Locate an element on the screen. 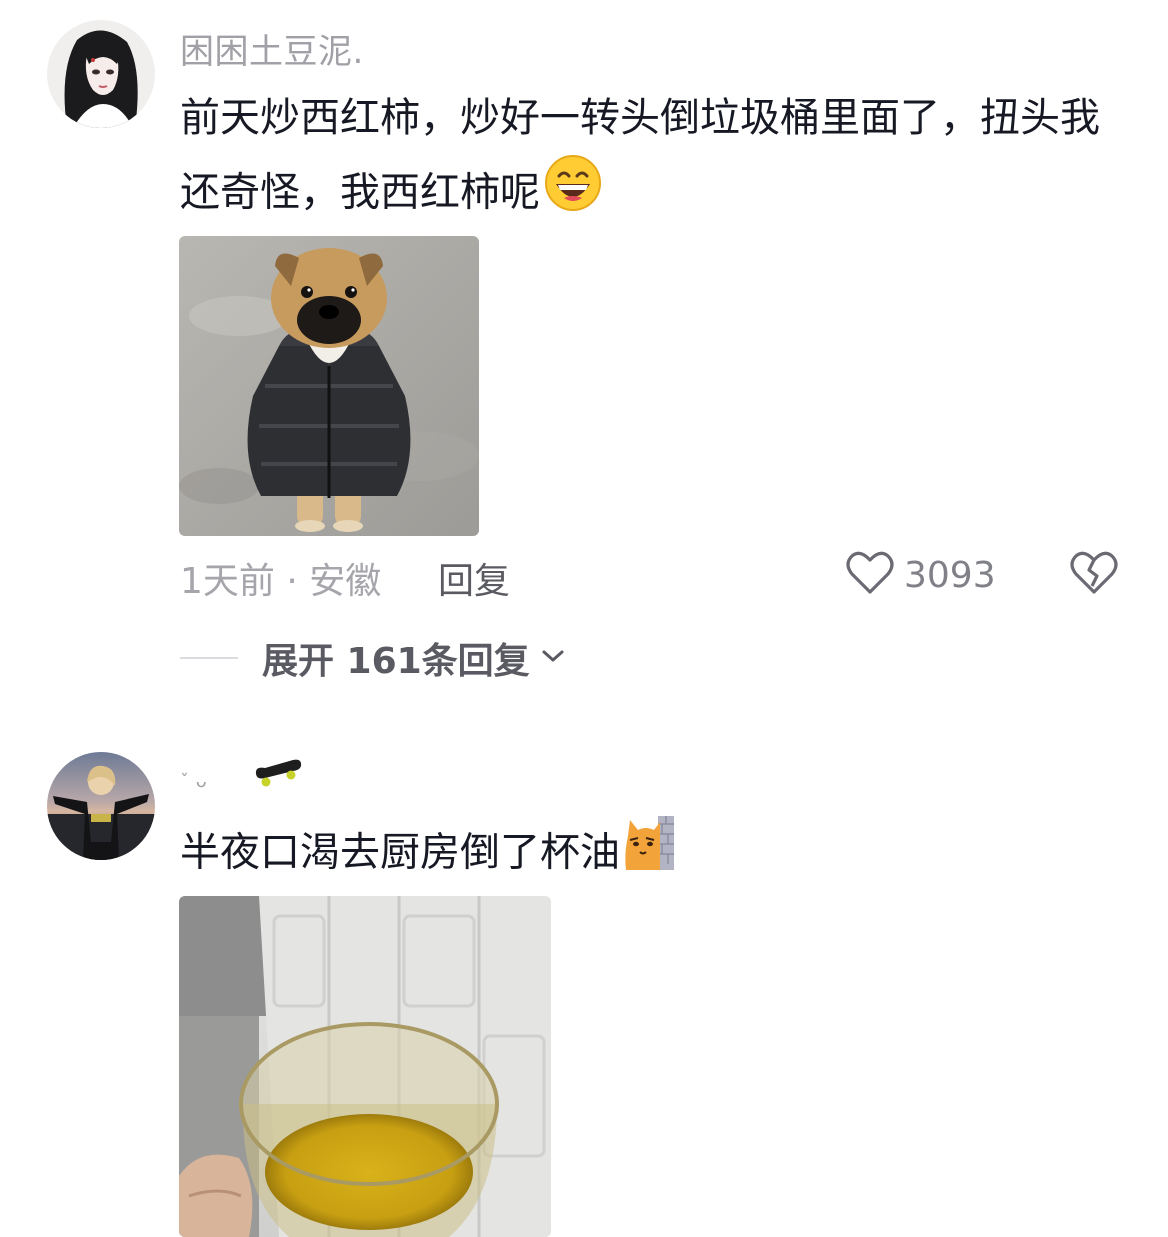 Image resolution: width=1168 pixels, height=1237 pixels. comment-text: 前天炒西红柿，炒好一转头倒垃圾桶里面了，扭头我还奇怪，我西红柿呢 is located at coordinates (650, 158).